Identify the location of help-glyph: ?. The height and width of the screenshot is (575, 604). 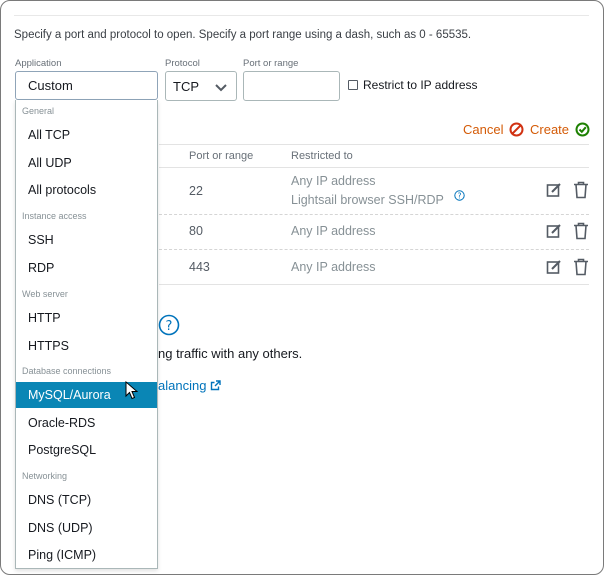
(169, 326).